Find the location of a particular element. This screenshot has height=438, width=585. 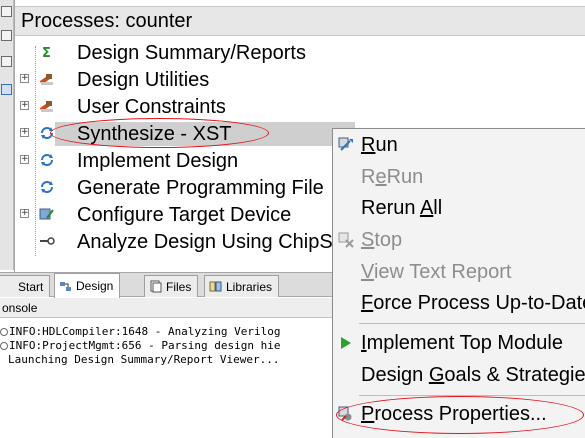

stop-icon is located at coordinates (346, 240).